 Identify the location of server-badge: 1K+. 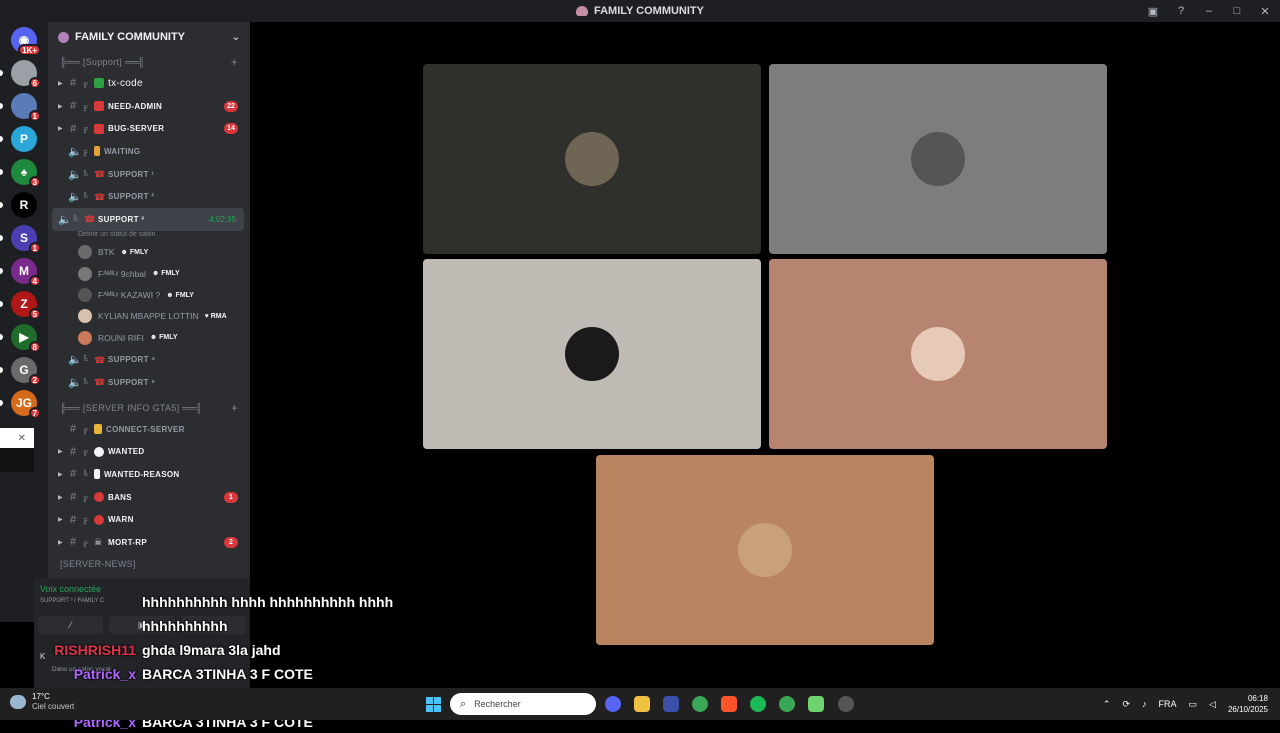
(29, 50).